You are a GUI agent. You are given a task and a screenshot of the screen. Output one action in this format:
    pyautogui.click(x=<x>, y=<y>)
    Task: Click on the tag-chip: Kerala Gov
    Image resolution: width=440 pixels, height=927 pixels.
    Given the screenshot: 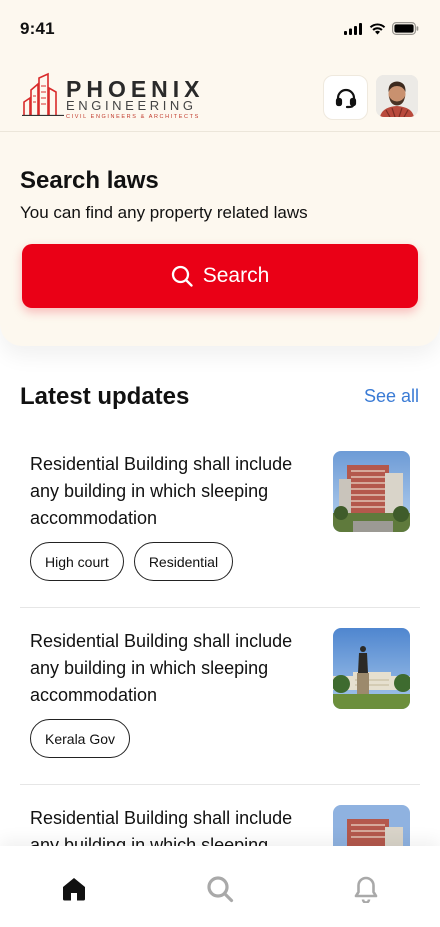 What is the action you would take?
    pyautogui.click(x=80, y=738)
    